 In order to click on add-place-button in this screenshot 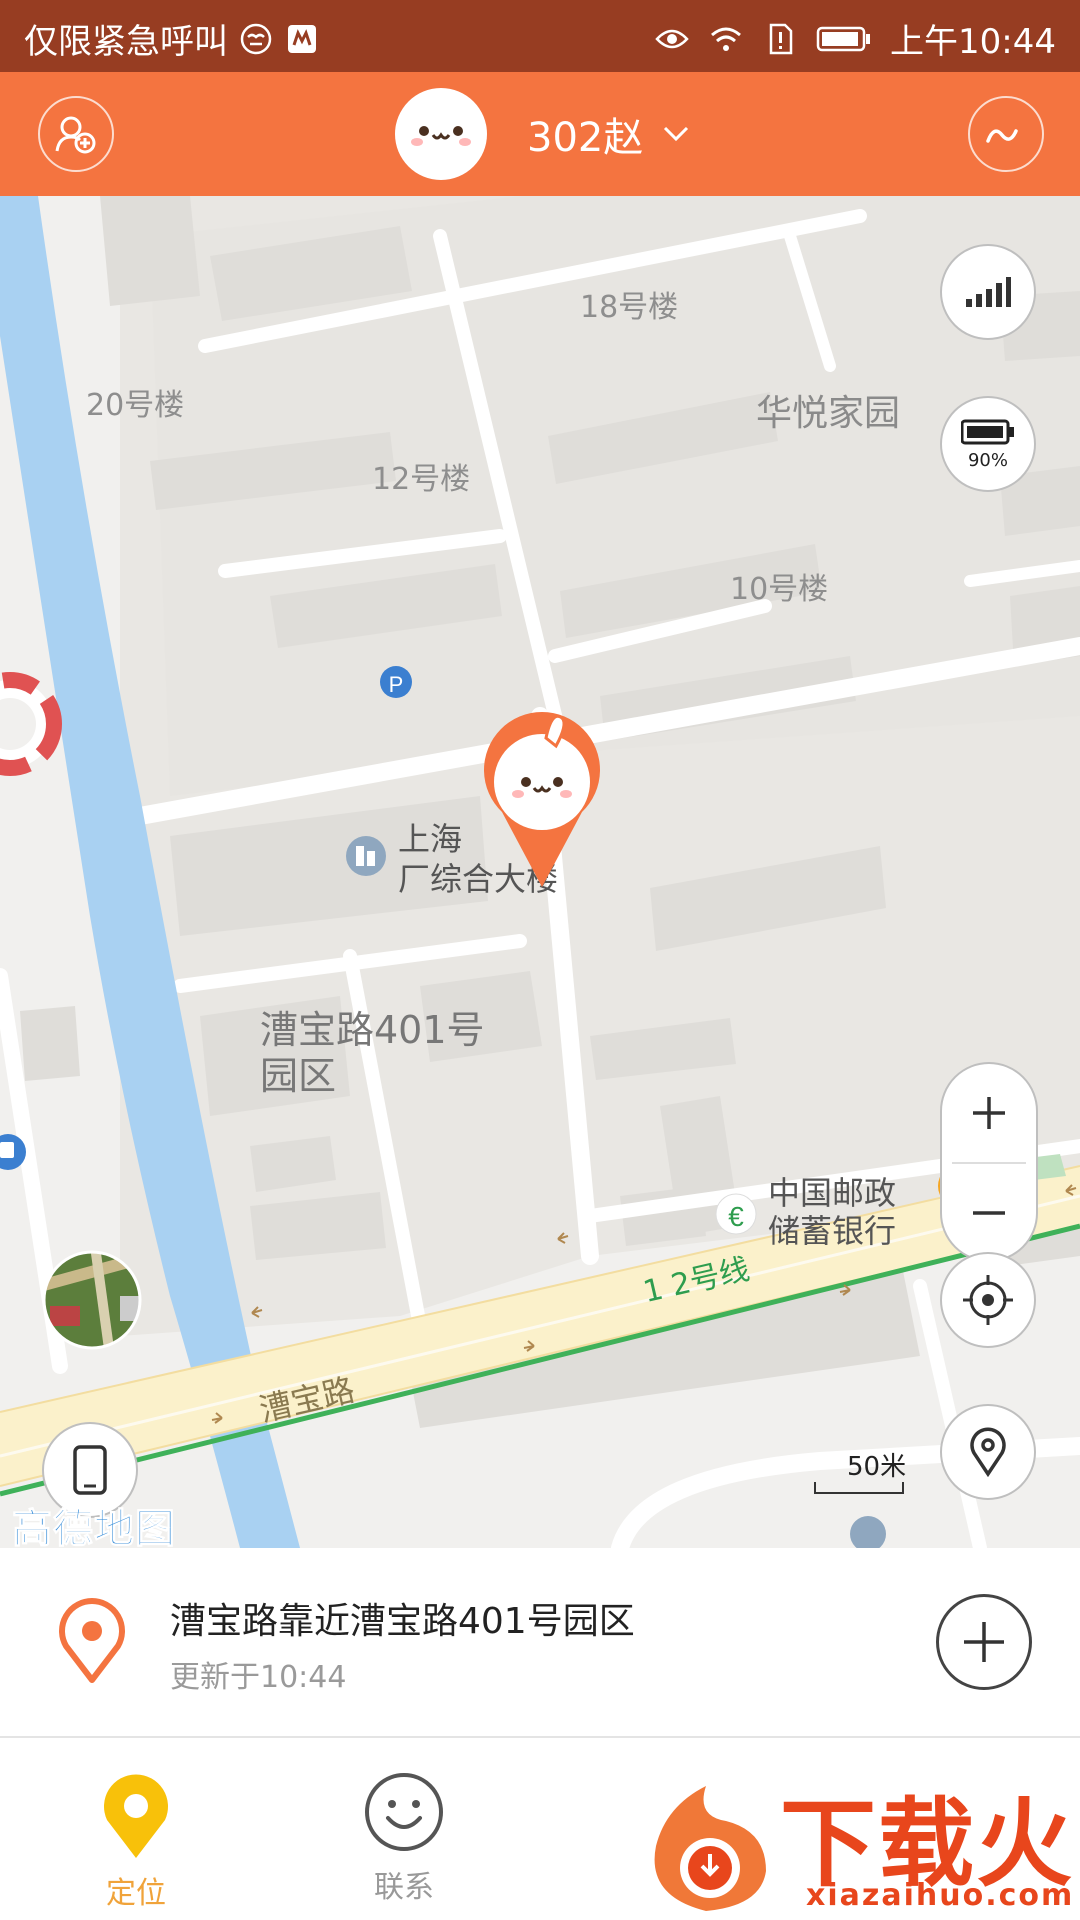, I will do `click(984, 1642)`.